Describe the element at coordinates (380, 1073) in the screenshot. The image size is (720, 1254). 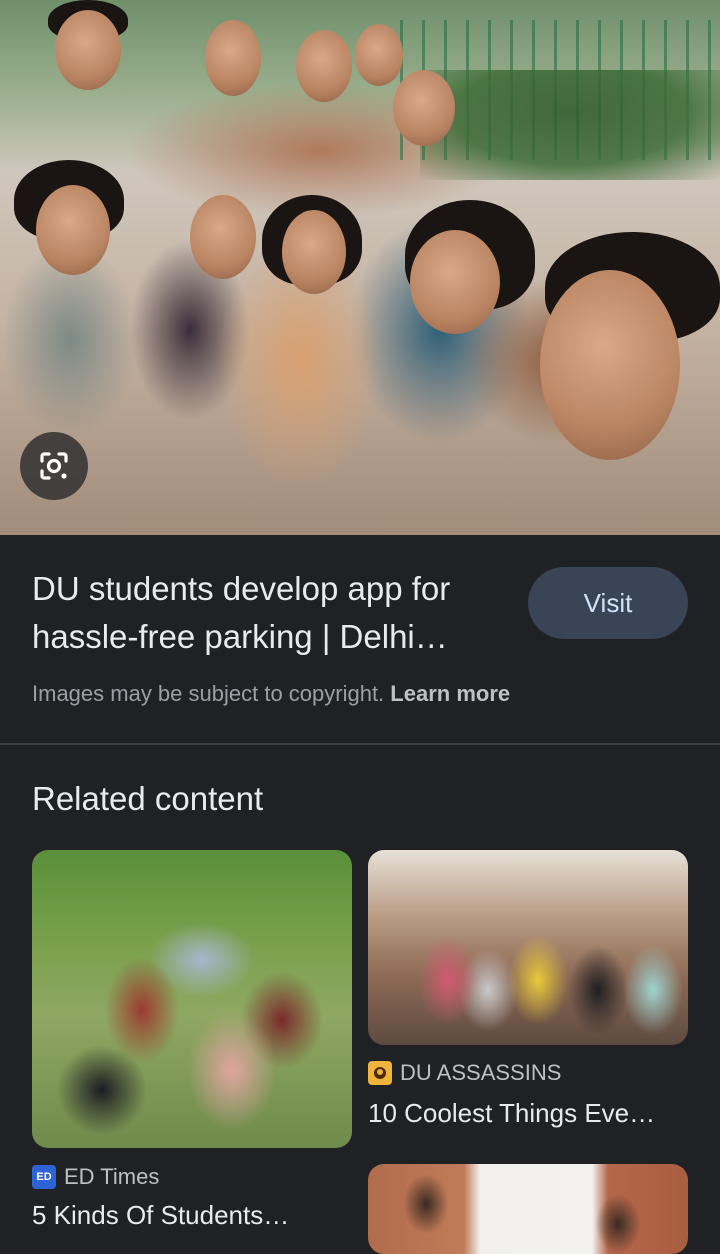
I see `du-assassins-logo-icon` at that location.